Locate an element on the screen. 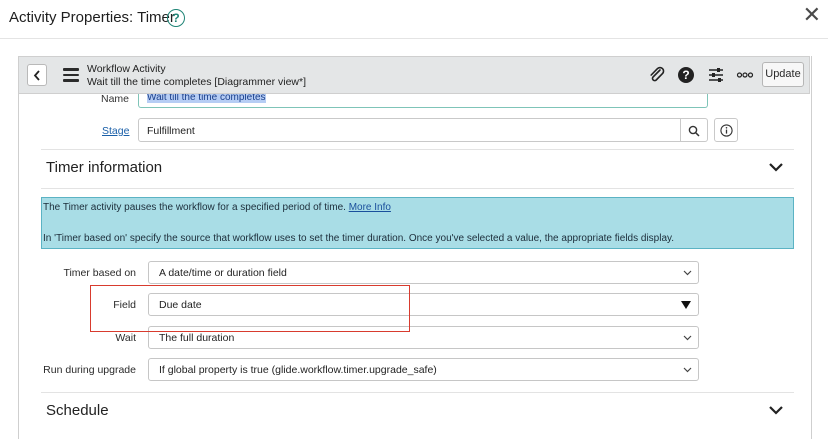  info-icon is located at coordinates (726, 130).